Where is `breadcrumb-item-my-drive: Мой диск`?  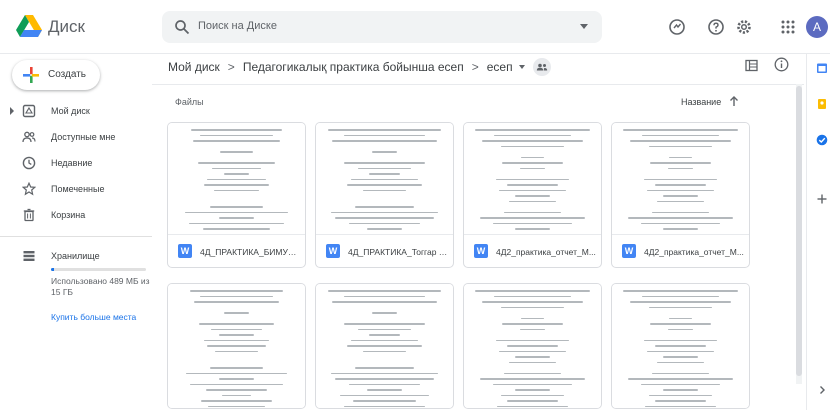 breadcrumb-item-my-drive: Мой диск is located at coordinates (194, 67).